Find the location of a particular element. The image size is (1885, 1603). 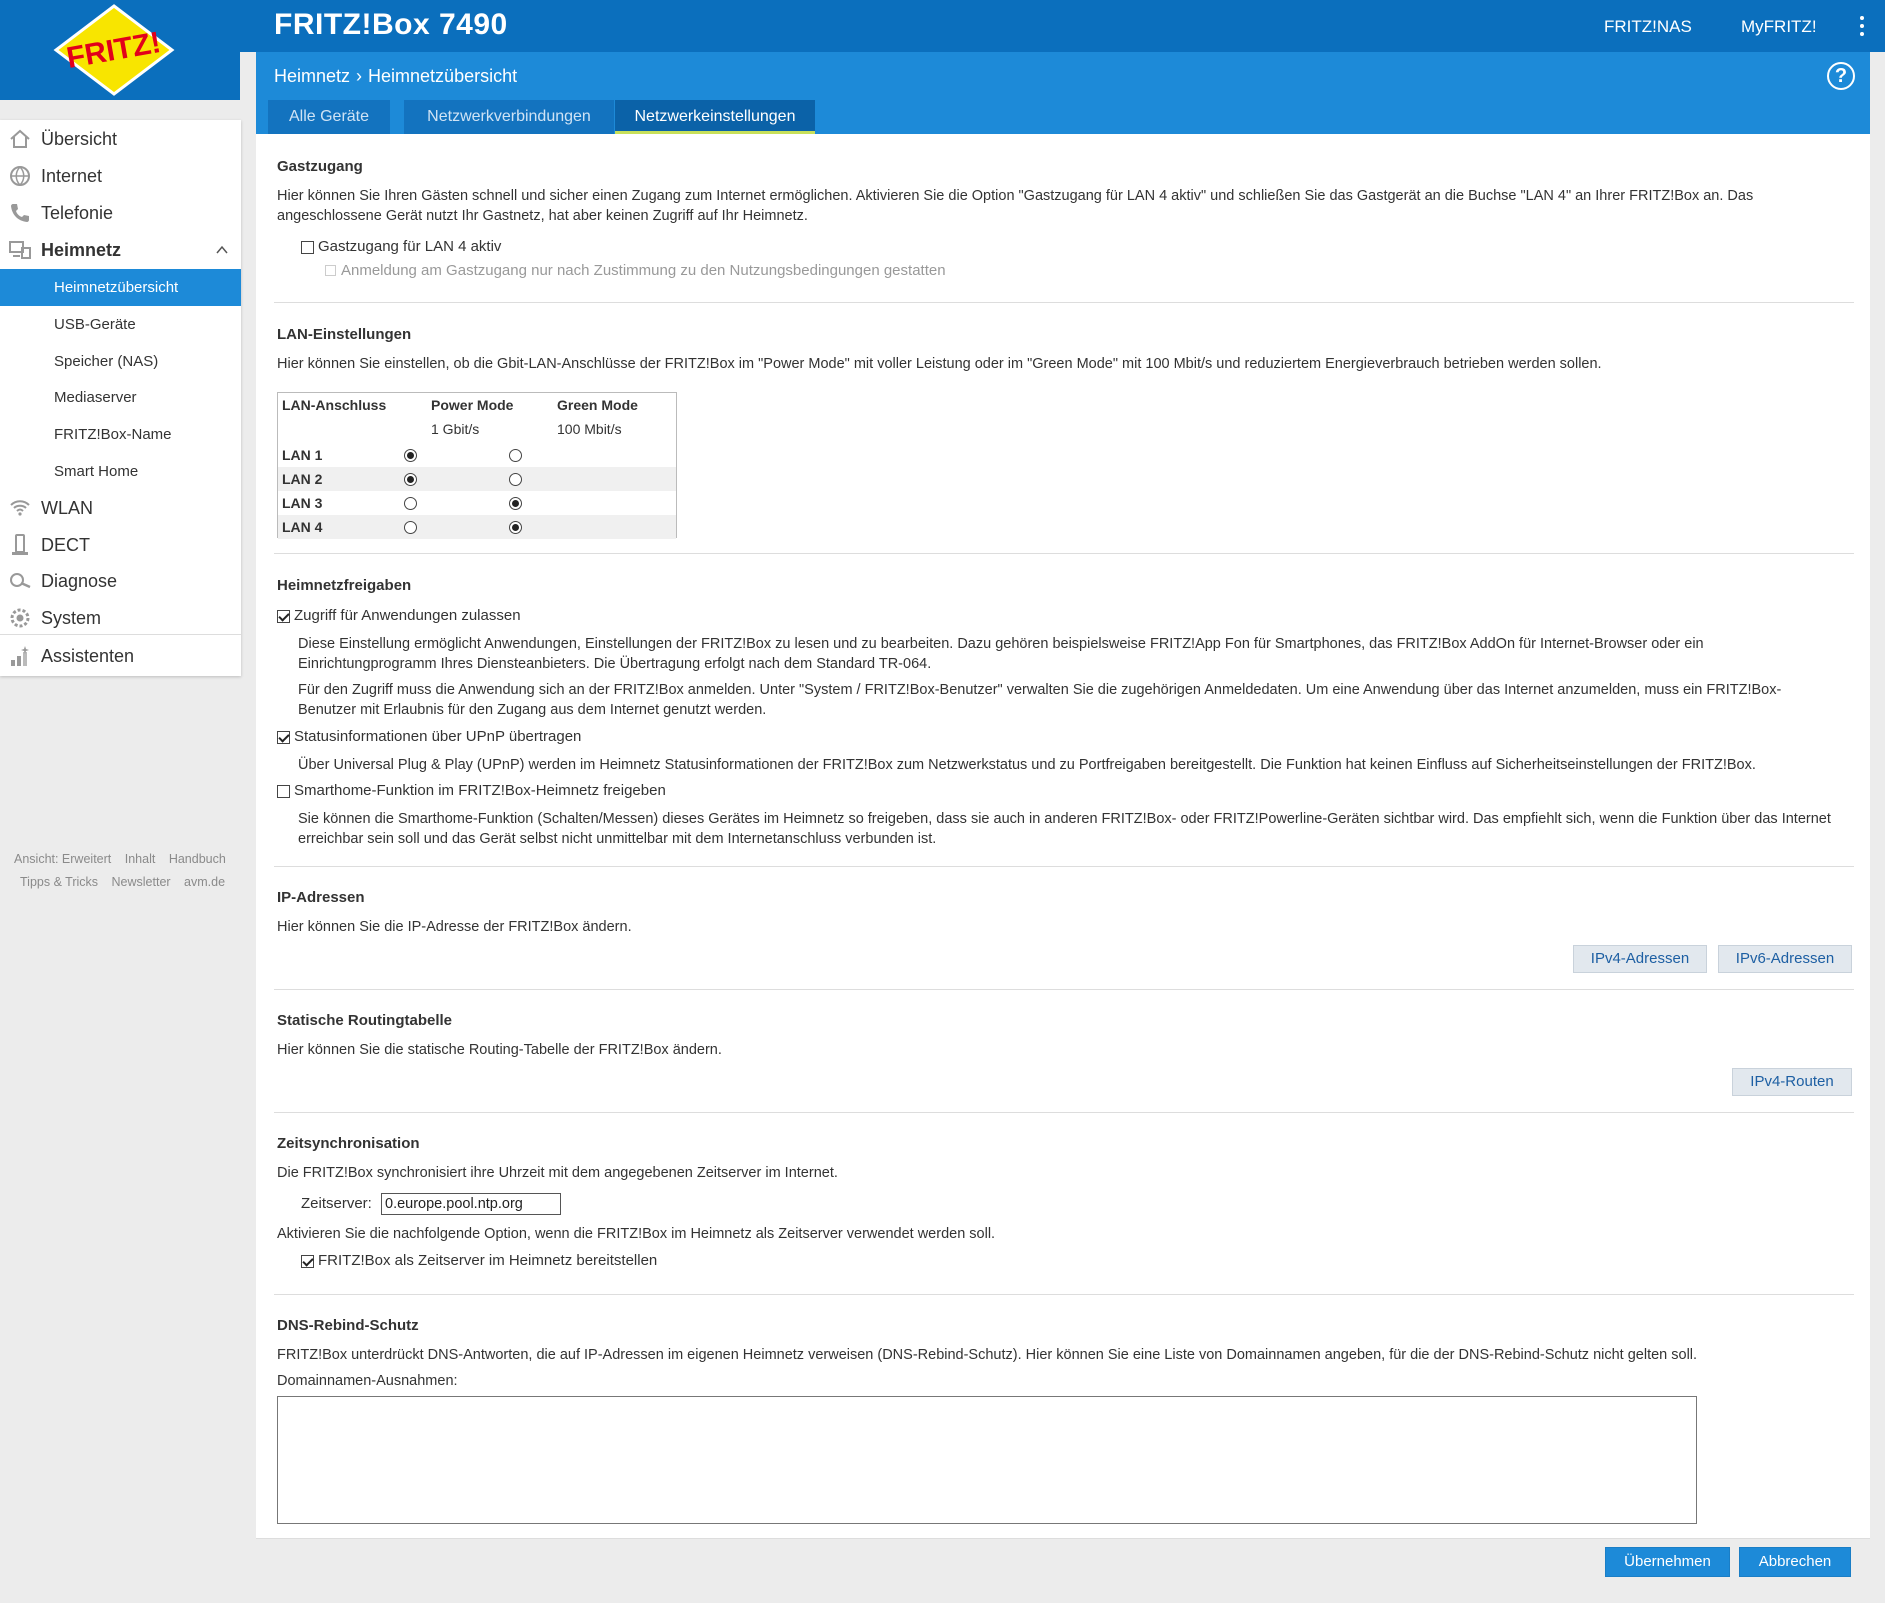

help-icon: ? is located at coordinates (1841, 76).